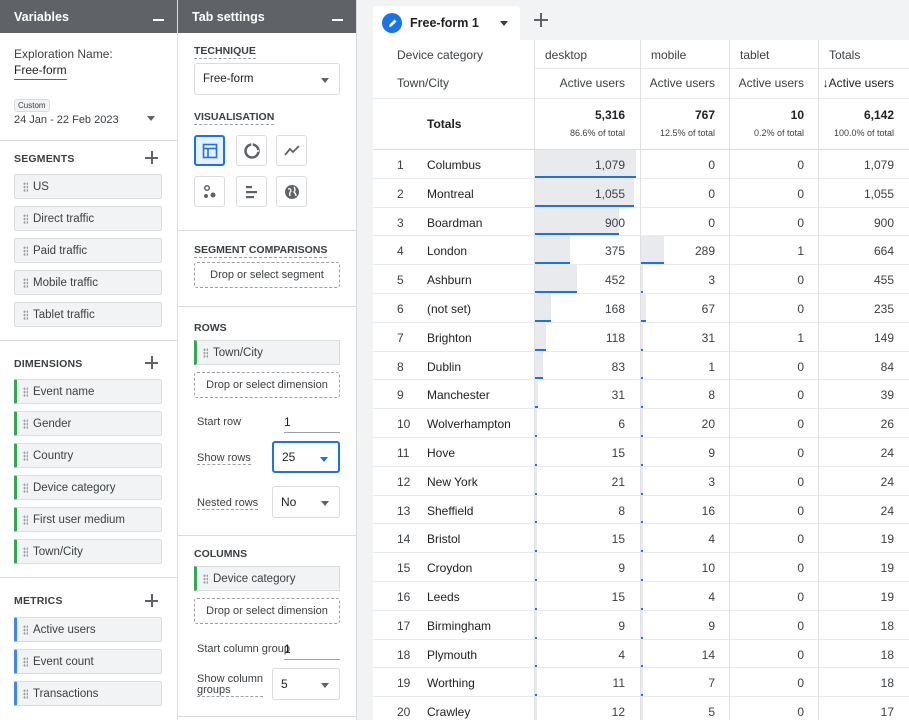 The width and height of the screenshot is (909, 720). I want to click on dimension-chip: Country, so click(88, 455).